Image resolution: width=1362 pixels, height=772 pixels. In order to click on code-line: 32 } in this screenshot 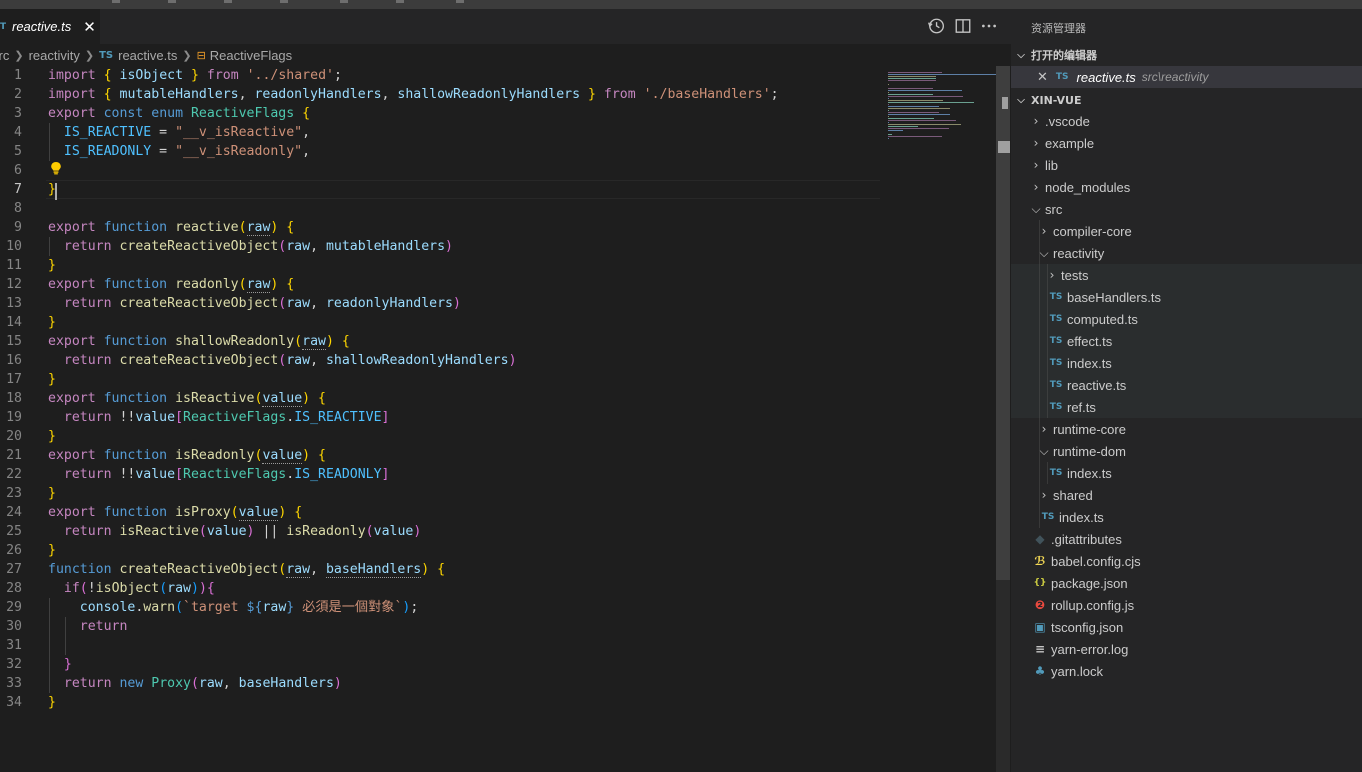, I will do `click(440, 664)`.